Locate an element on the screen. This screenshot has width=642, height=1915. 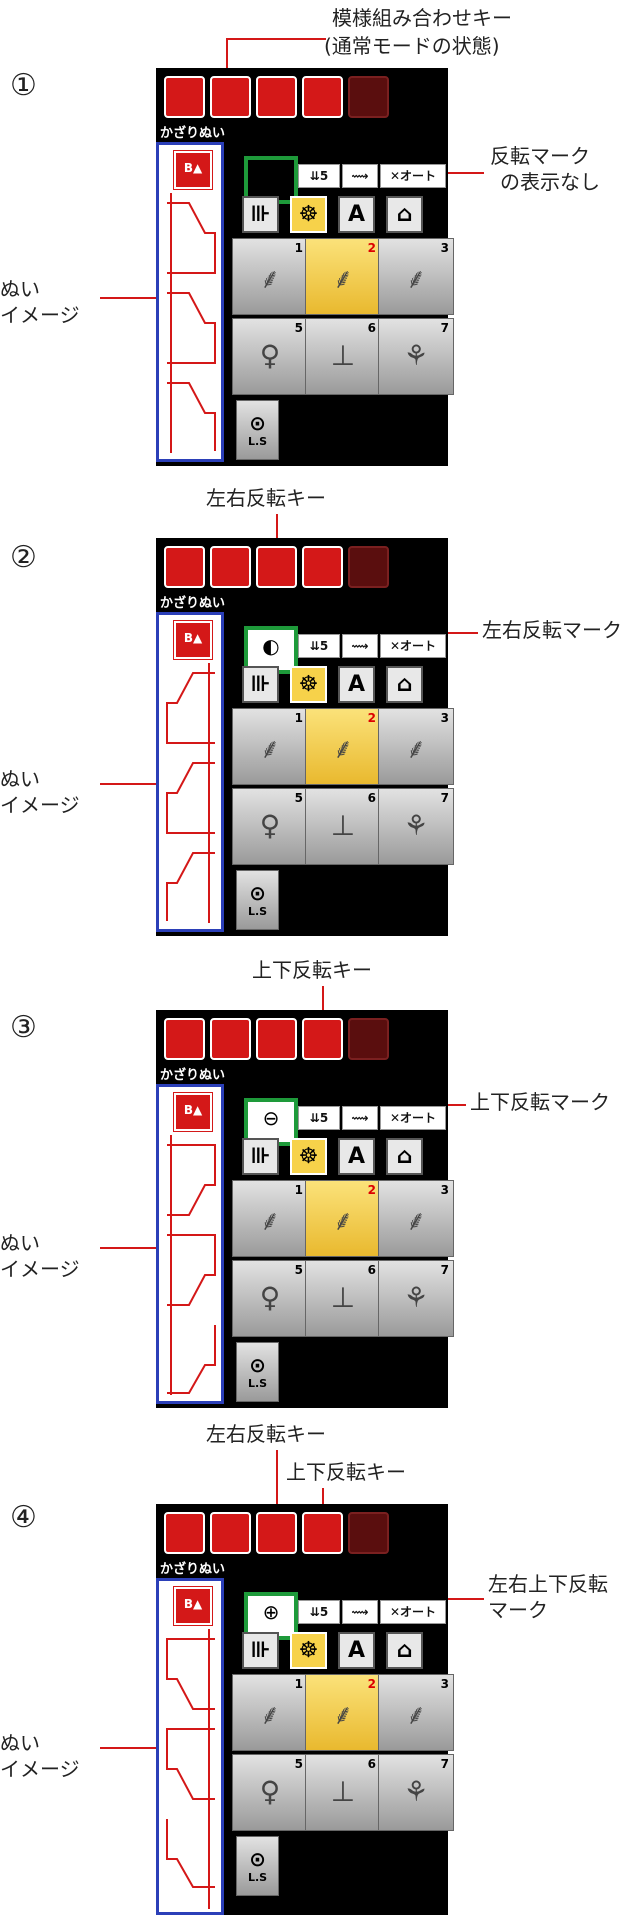
both-mark-callout-2: マーク is located at coordinates (518, 1610).